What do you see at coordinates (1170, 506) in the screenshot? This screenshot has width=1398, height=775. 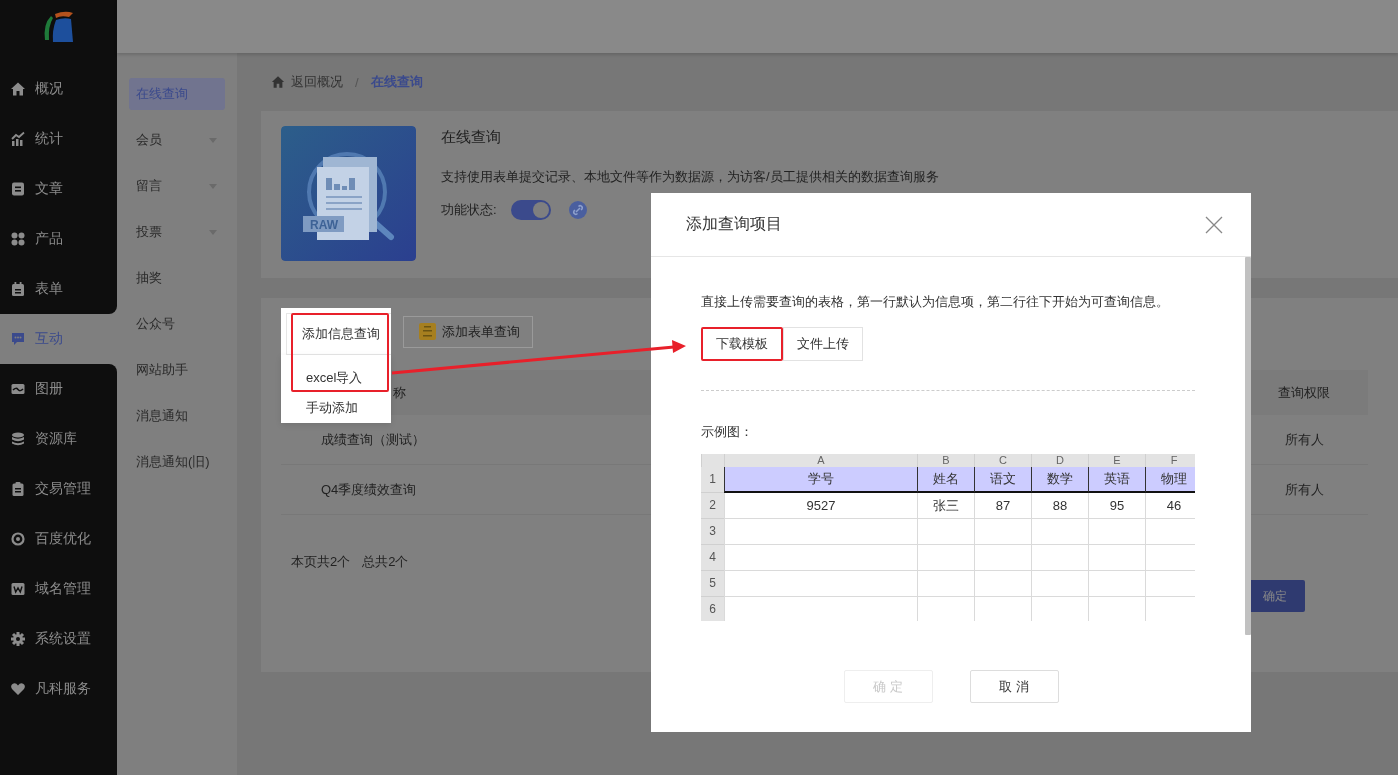 I see `sheet-cell: 46` at bounding box center [1170, 506].